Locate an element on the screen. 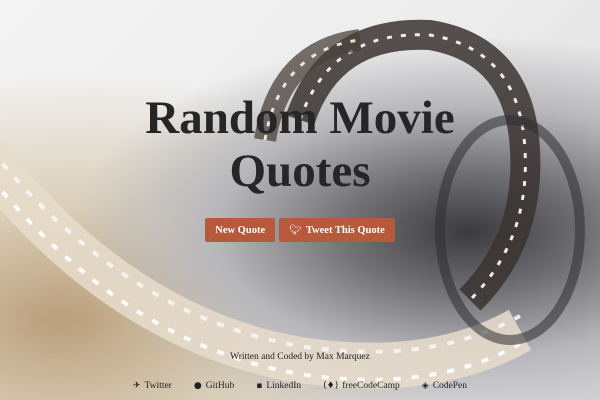 The image size is (600, 400). github-icon: ● is located at coordinates (197, 386).